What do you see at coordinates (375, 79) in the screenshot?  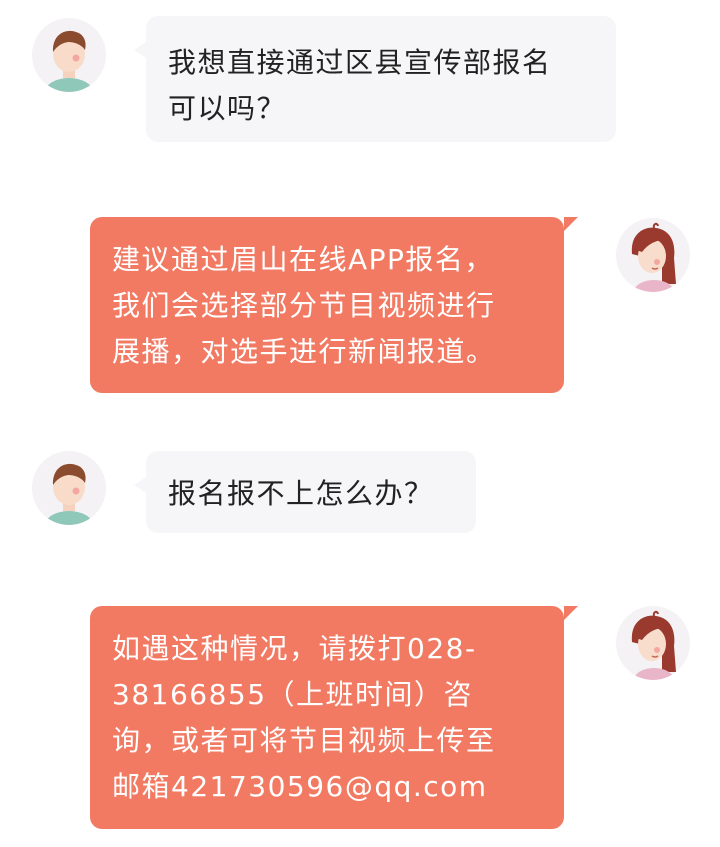 I see `message-bubble: 我想直接通过区县宣传部报名 可以吗？` at bounding box center [375, 79].